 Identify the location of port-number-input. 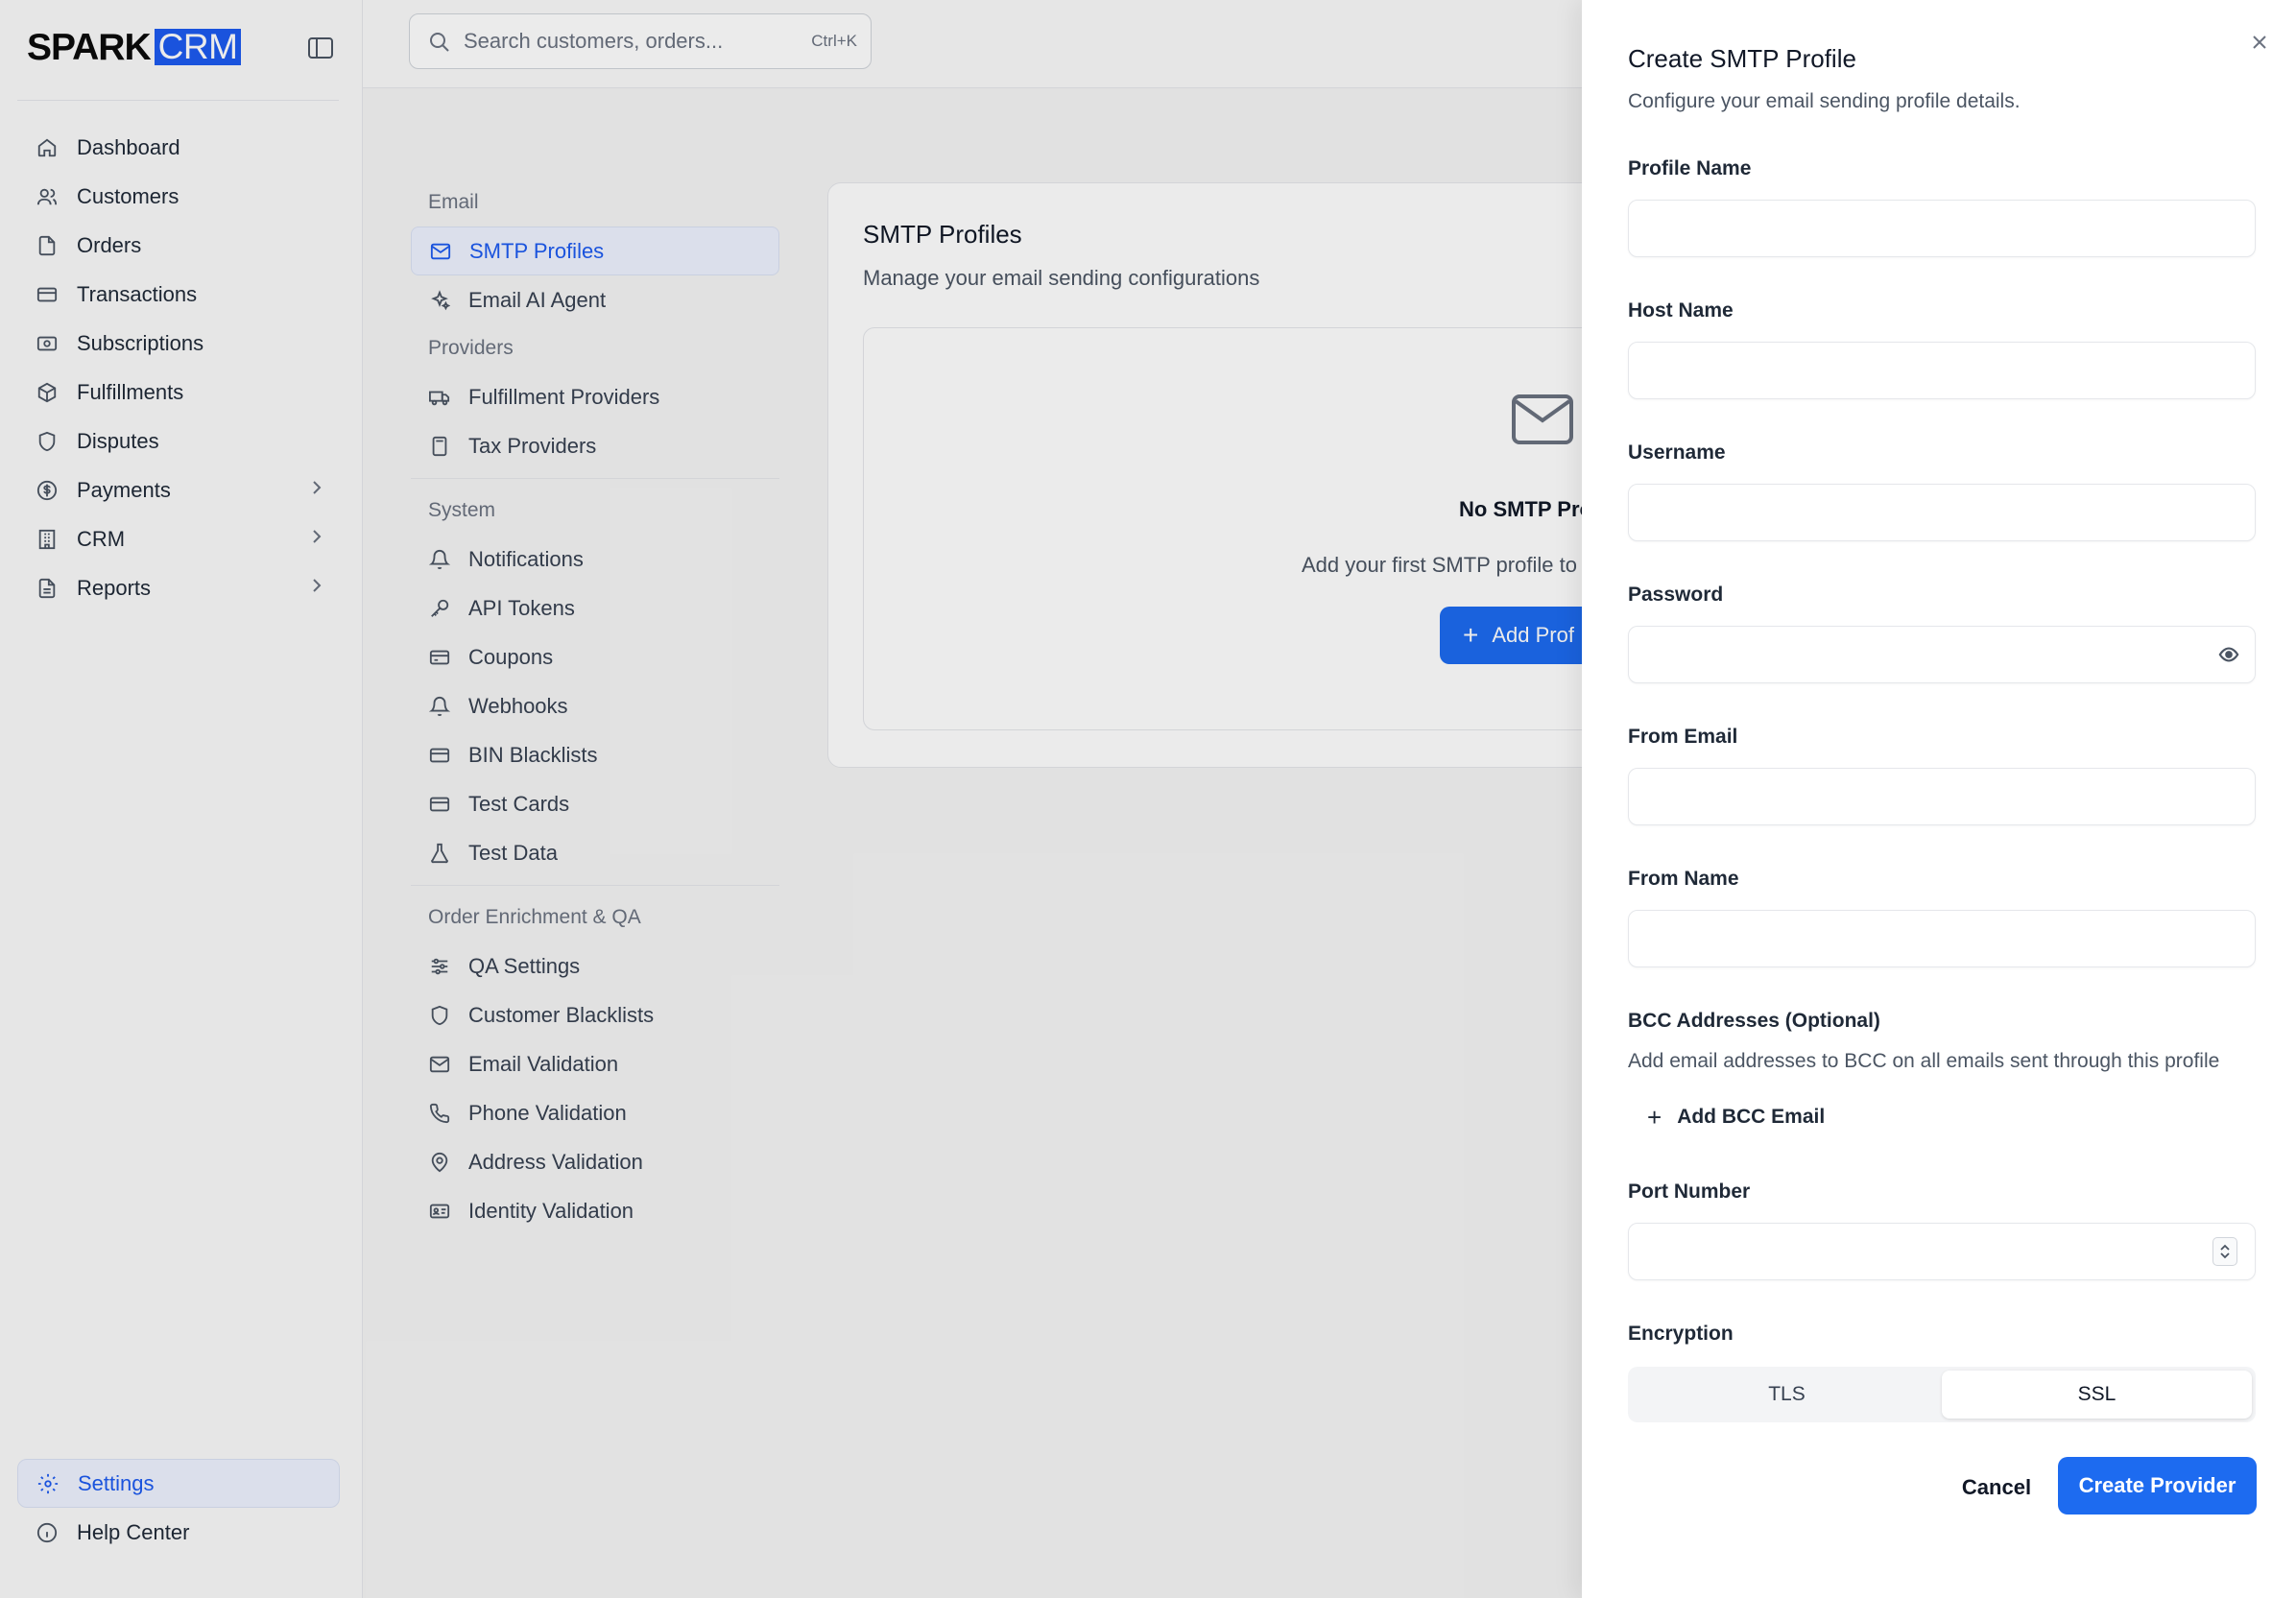
(1942, 1251).